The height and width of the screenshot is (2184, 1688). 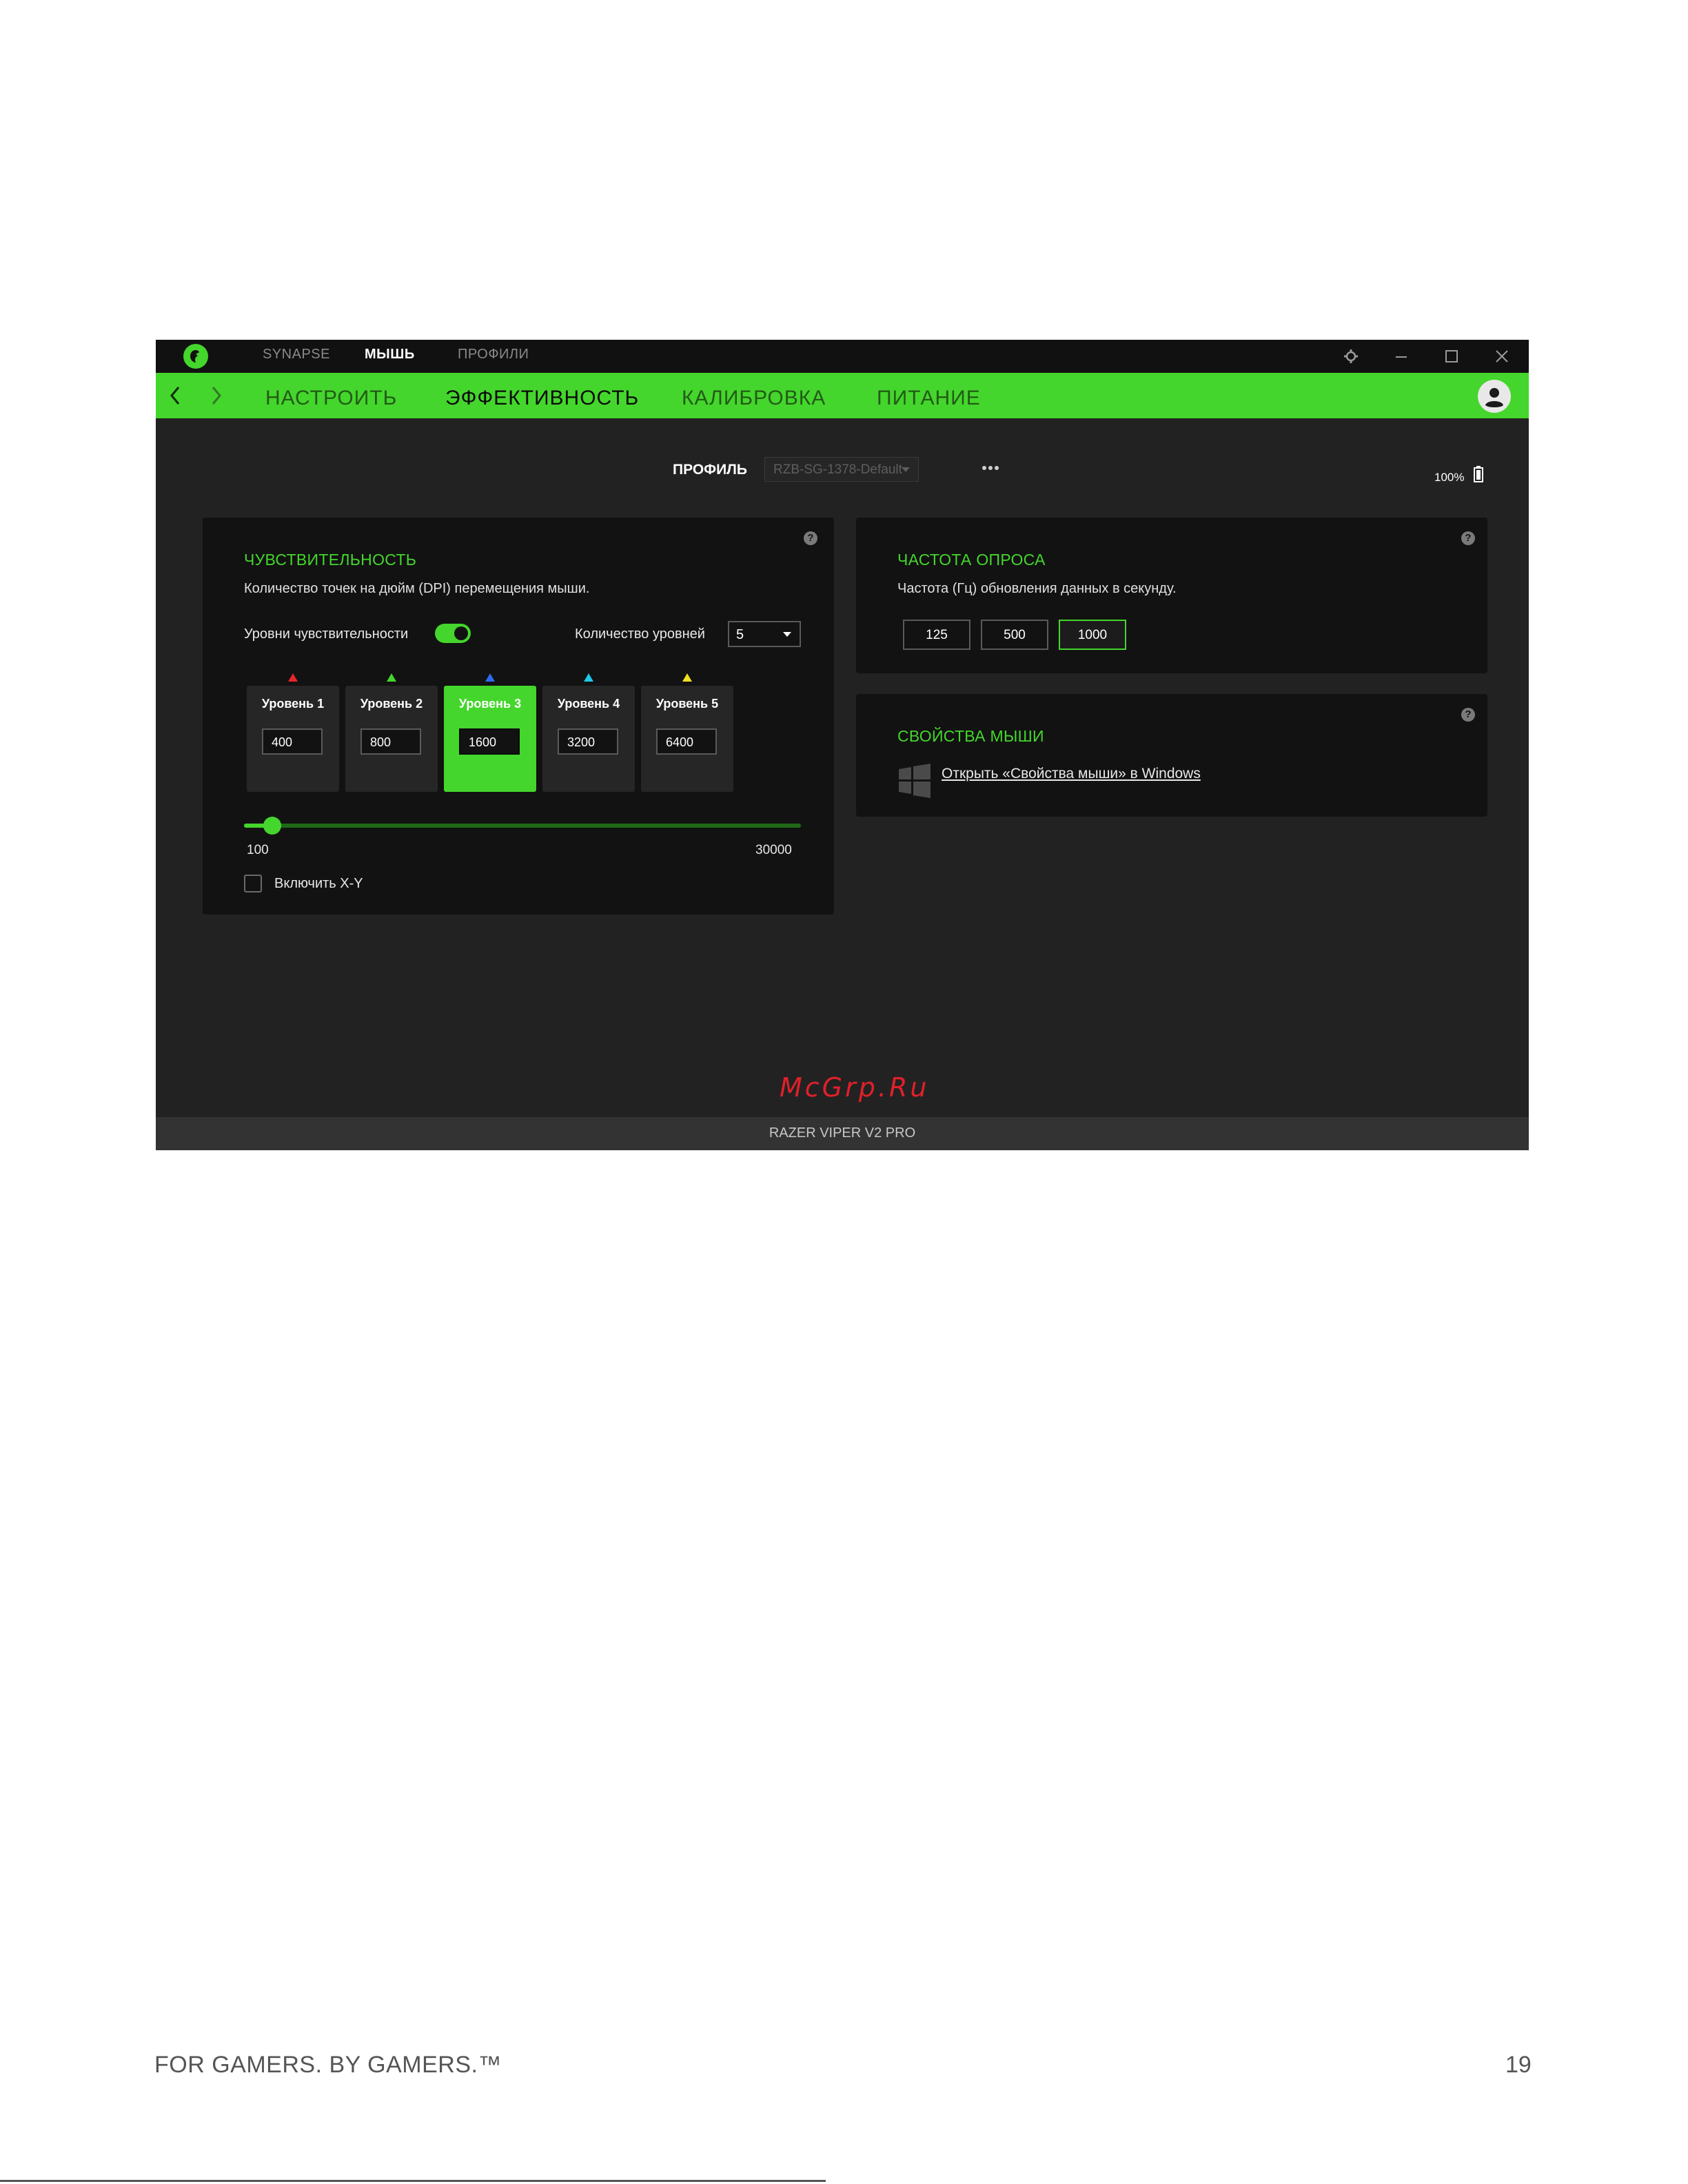 I want to click on battery-icon, so click(x=1478, y=474).